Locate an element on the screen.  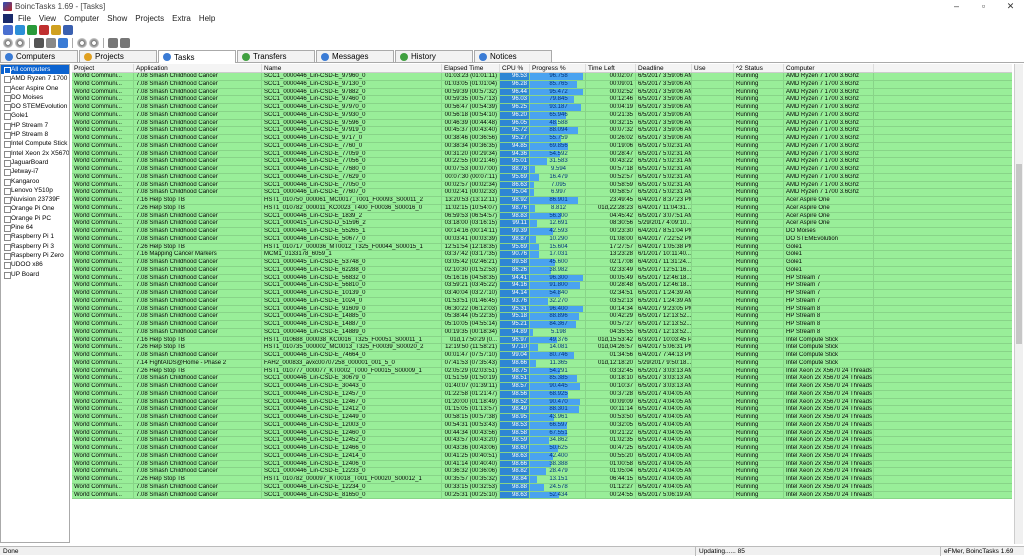
sidebar-item: Intel Compute Stick is located at coordinates (35, 144).